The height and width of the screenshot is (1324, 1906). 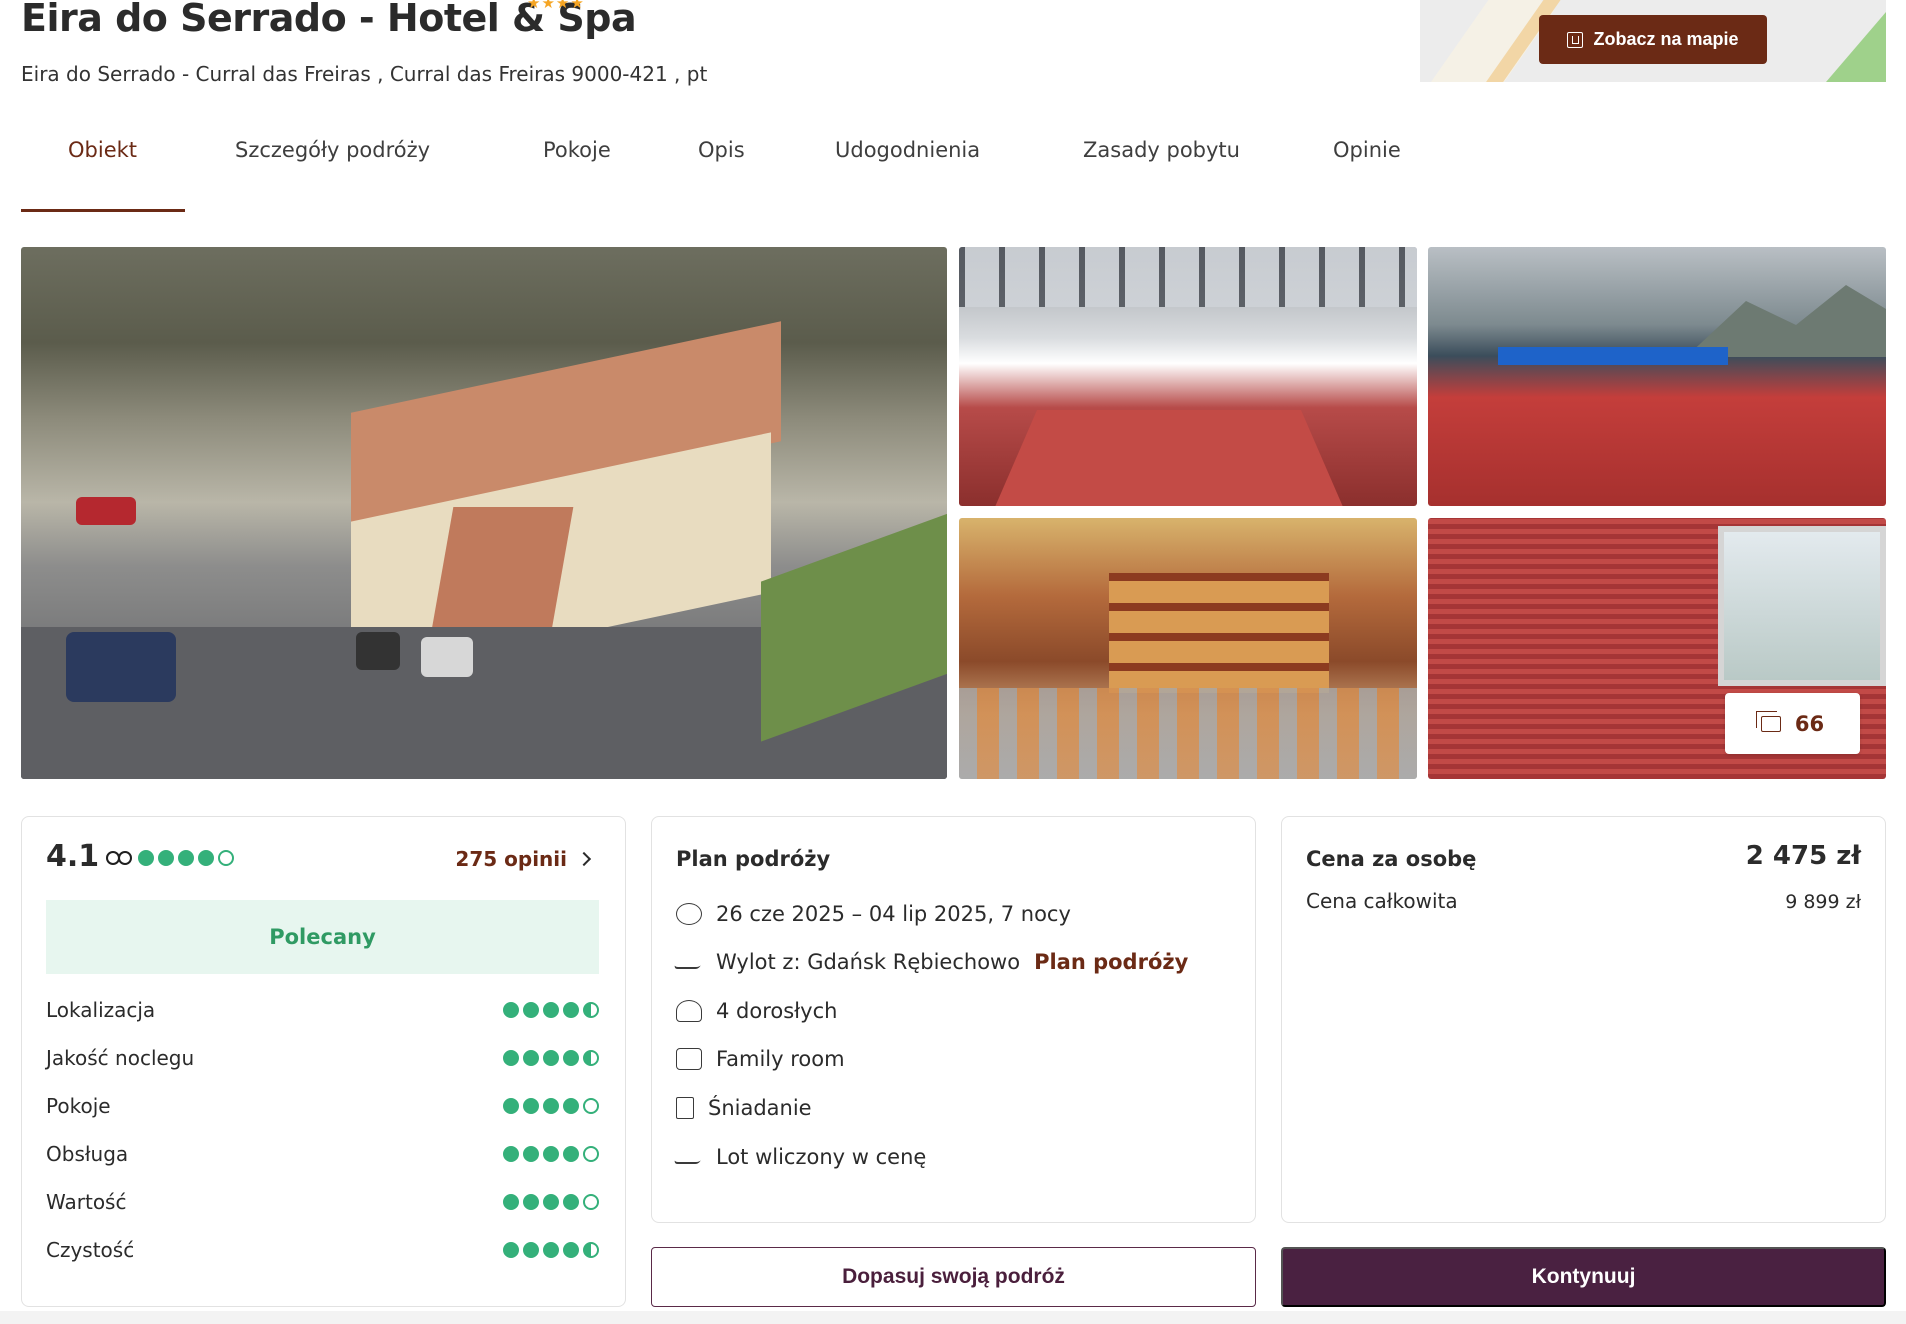 What do you see at coordinates (689, 1157) in the screenshot?
I see `plane-icon` at bounding box center [689, 1157].